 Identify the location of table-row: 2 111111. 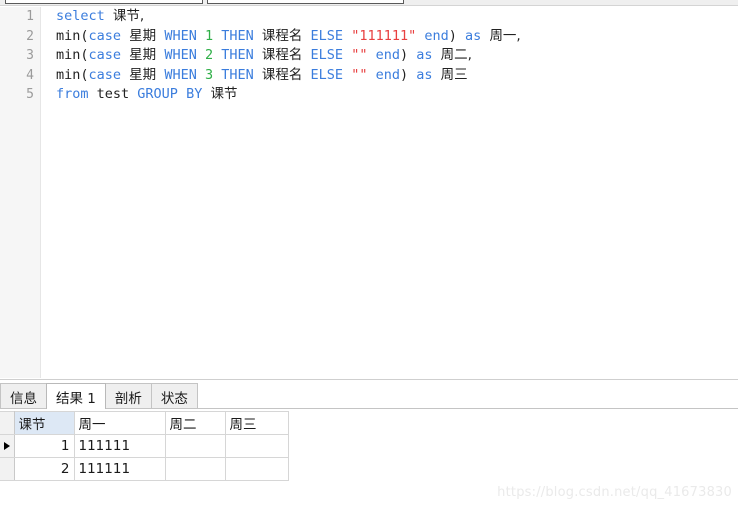
(144, 469).